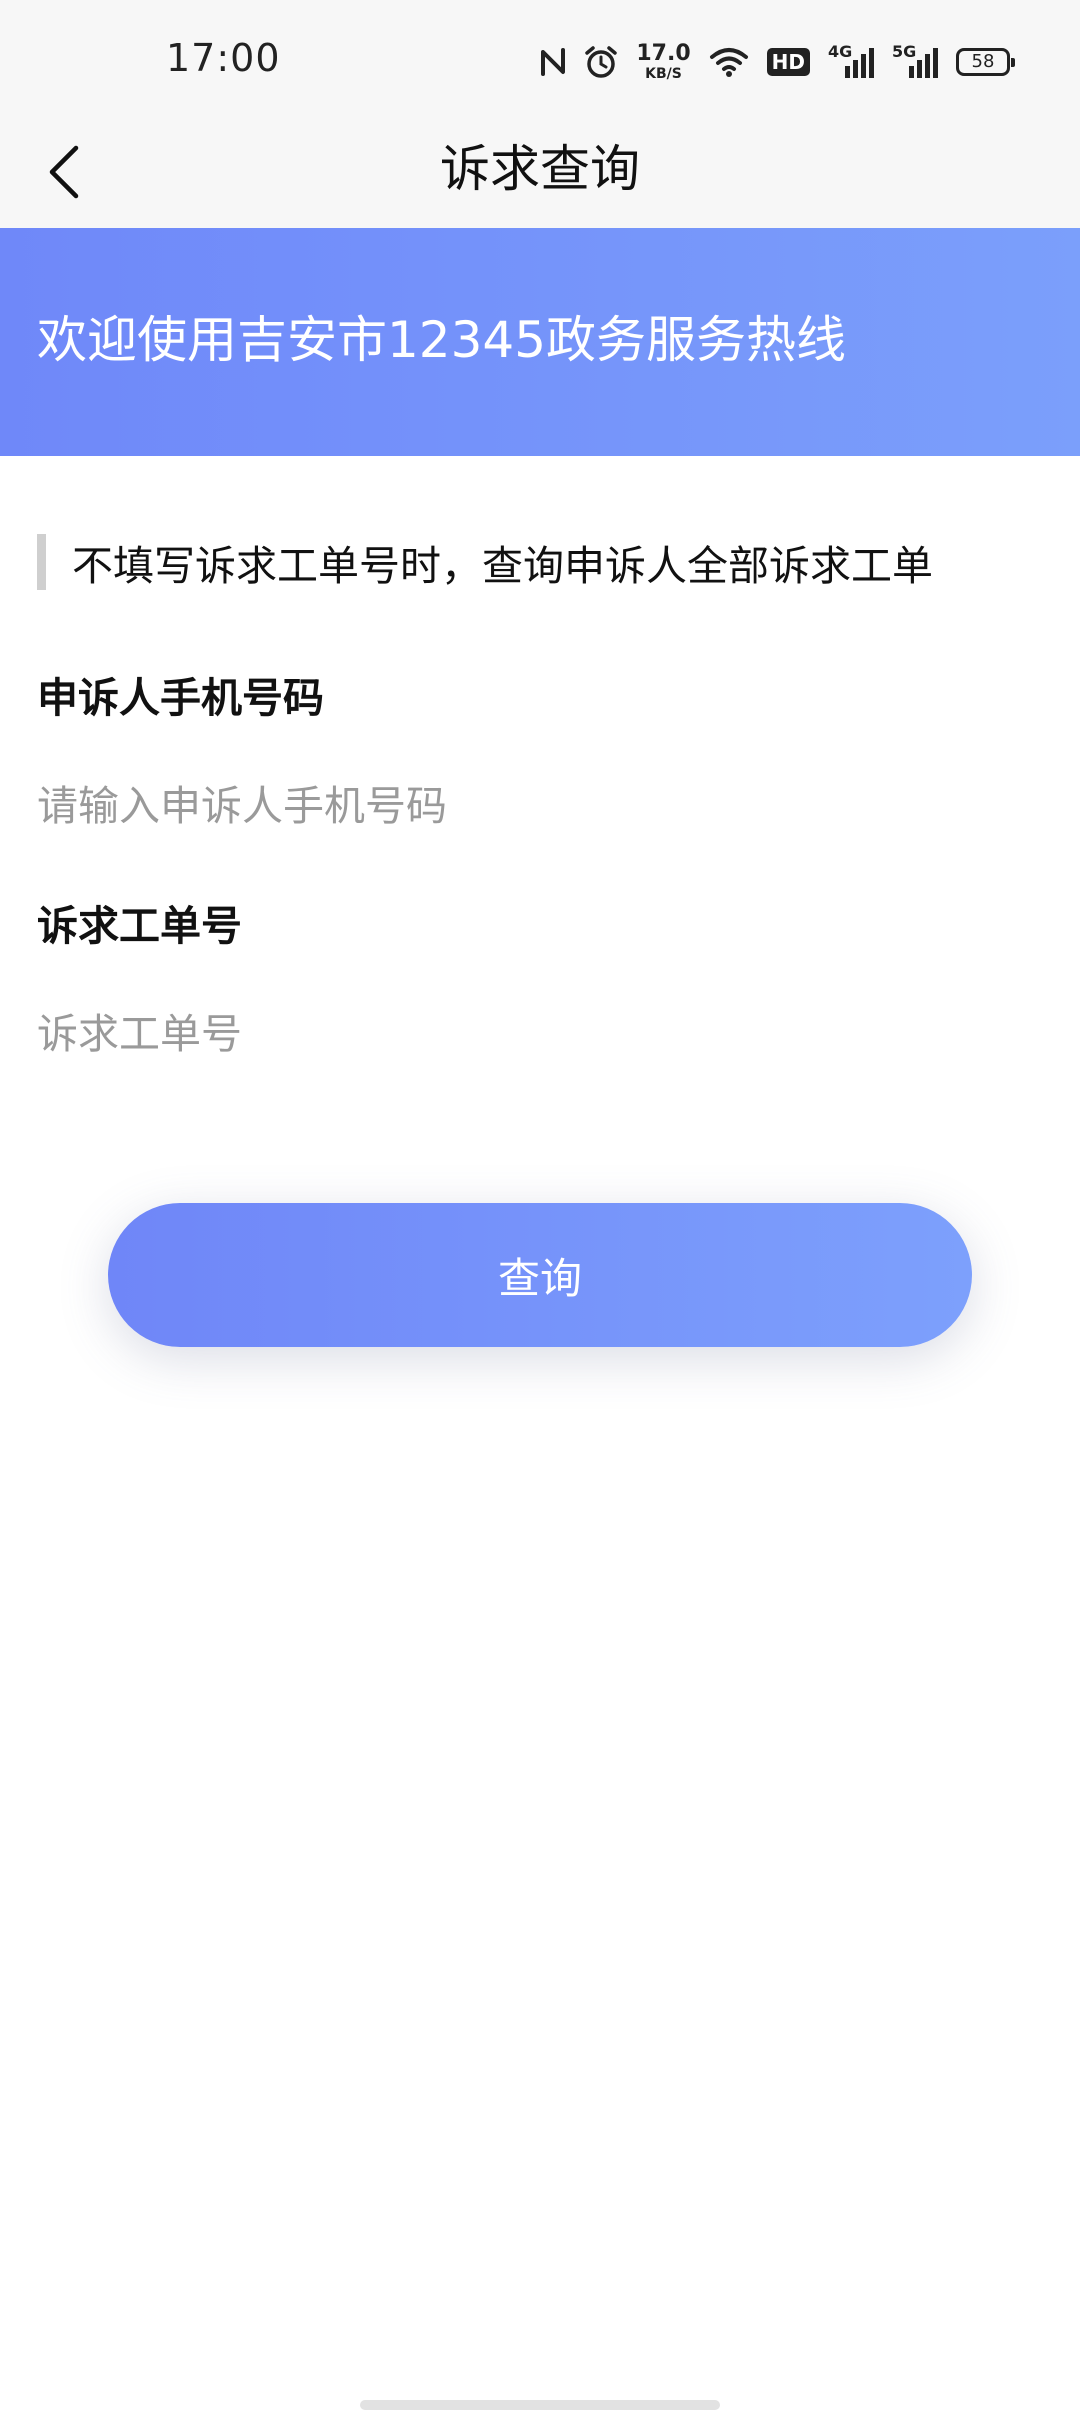 Image resolution: width=1080 pixels, height=2412 pixels. What do you see at coordinates (442, 340) in the screenshot?
I see `banner-text: 欢迎使用吉安市12345政务服务热线` at bounding box center [442, 340].